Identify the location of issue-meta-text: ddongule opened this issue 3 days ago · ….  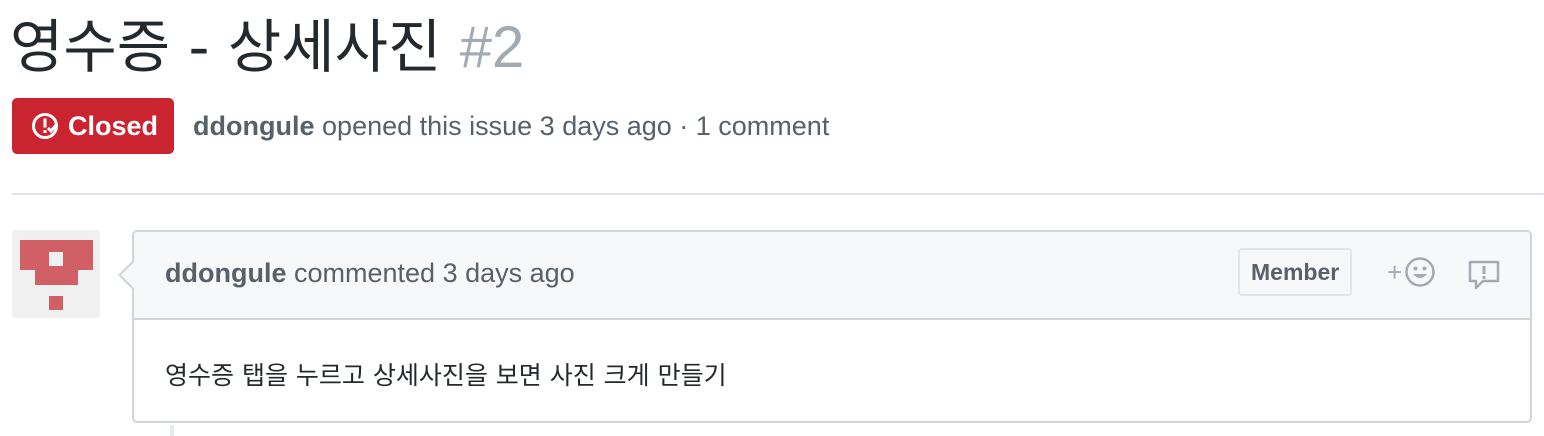
(511, 126).